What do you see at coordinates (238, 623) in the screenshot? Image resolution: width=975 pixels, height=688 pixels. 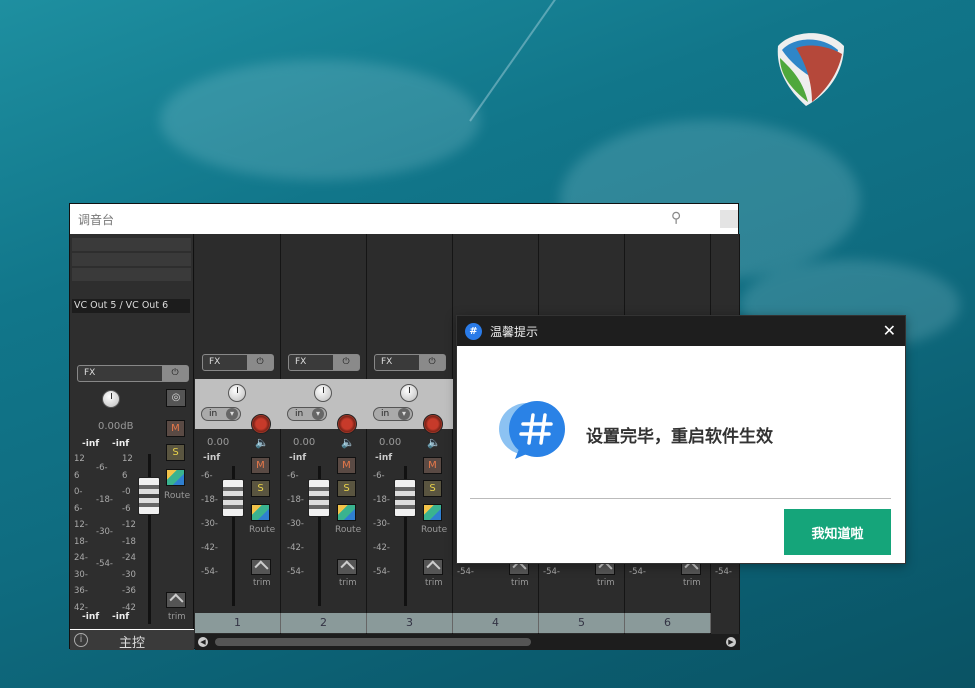 I see `track-number-1: 1` at bounding box center [238, 623].